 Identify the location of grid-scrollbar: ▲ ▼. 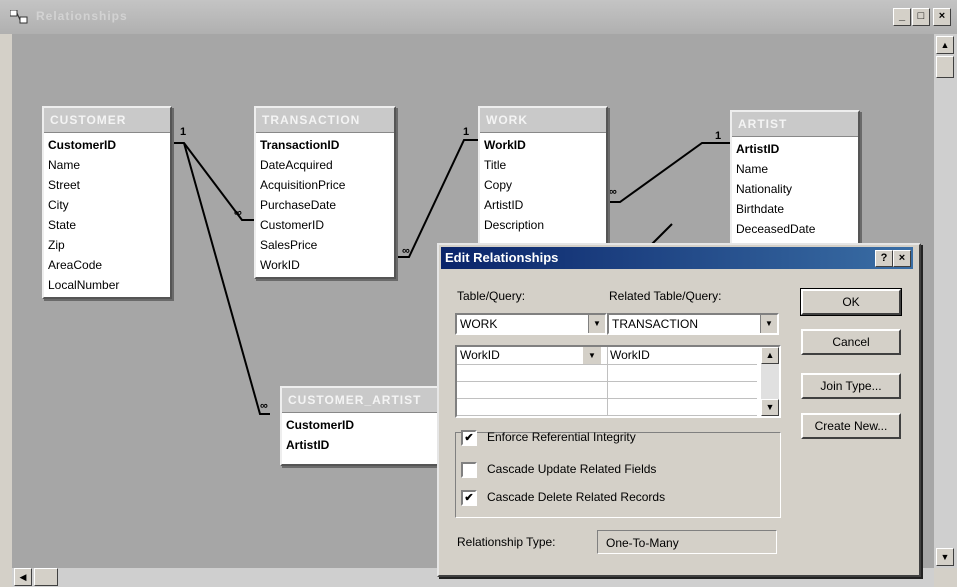
(770, 381).